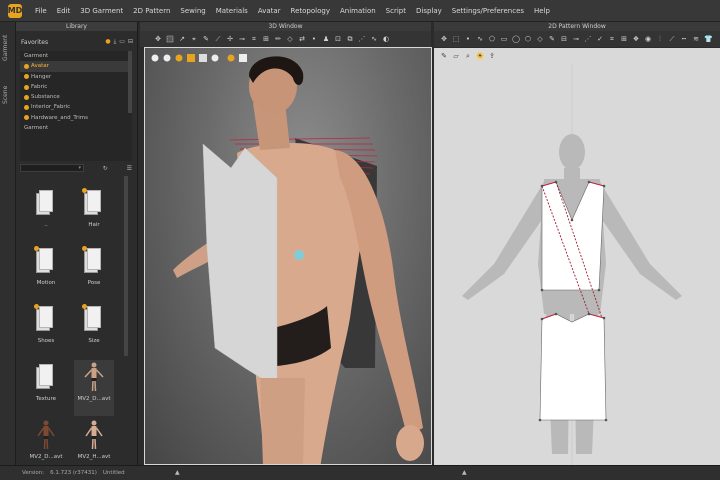 This screenshot has height=480, width=720. I want to click on dart-icon: ◇, so click(540, 39).